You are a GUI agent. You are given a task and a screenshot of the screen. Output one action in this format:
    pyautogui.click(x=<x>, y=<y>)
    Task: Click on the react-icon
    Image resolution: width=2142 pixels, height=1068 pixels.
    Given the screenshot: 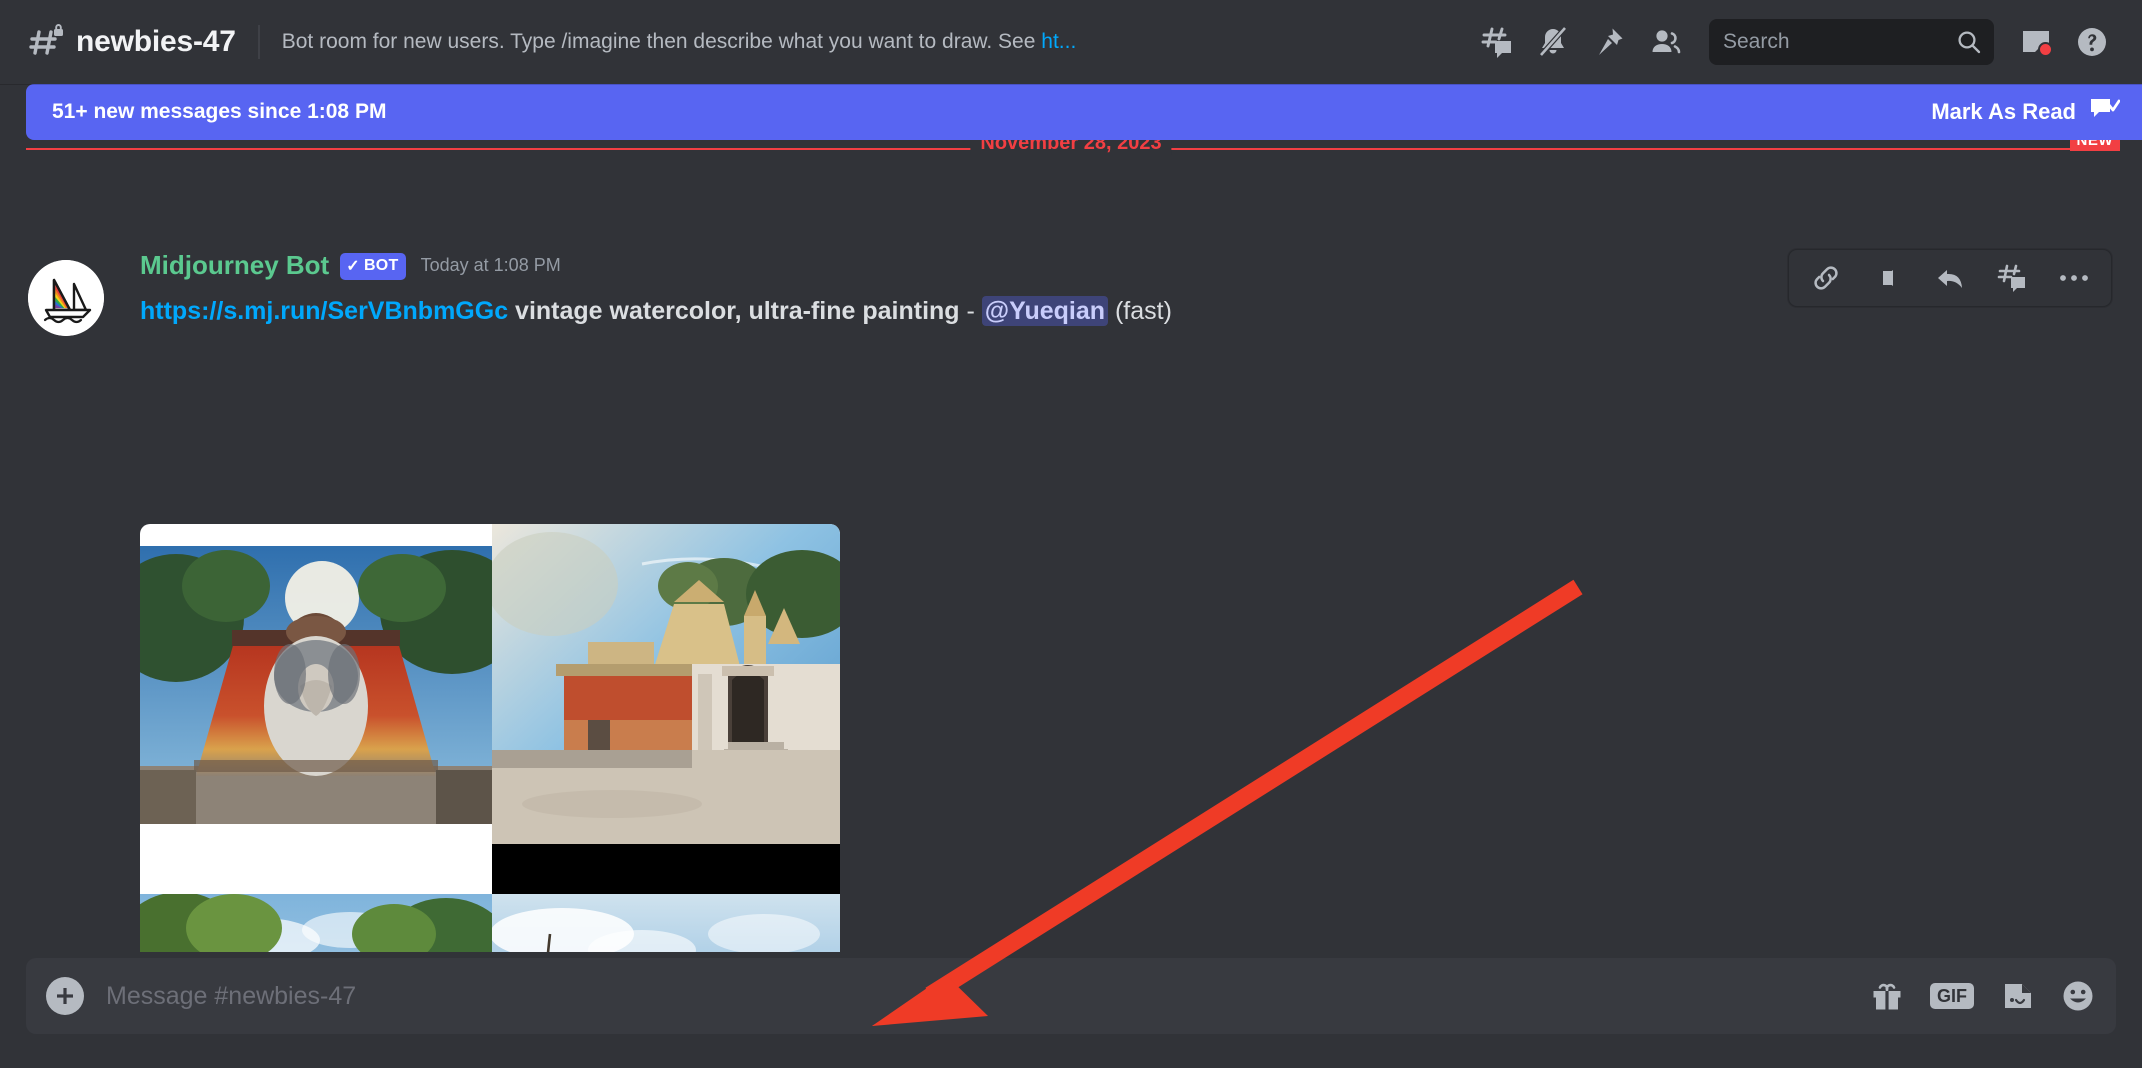 What is the action you would take?
    pyautogui.click(x=1888, y=278)
    